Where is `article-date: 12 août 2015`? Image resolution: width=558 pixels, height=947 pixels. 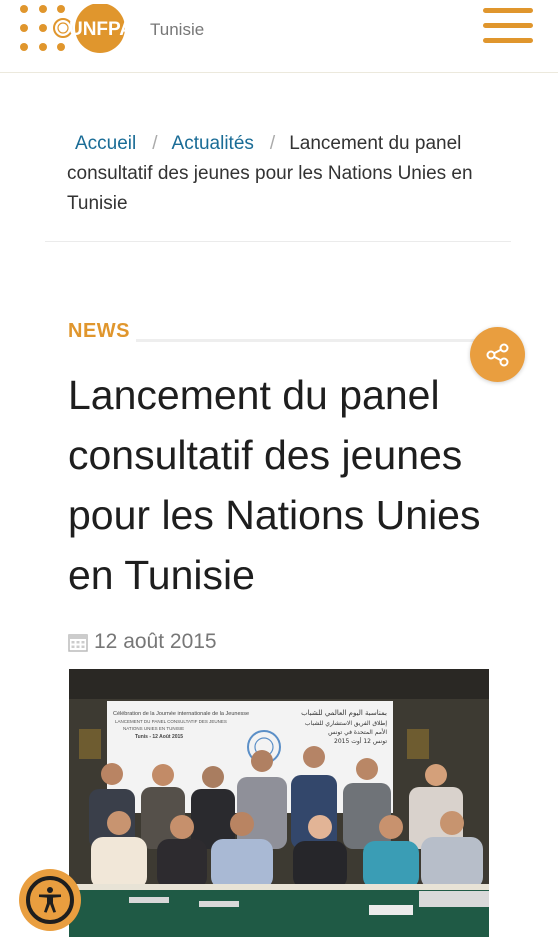
article-date: 12 août 2015 is located at coordinates (142, 642).